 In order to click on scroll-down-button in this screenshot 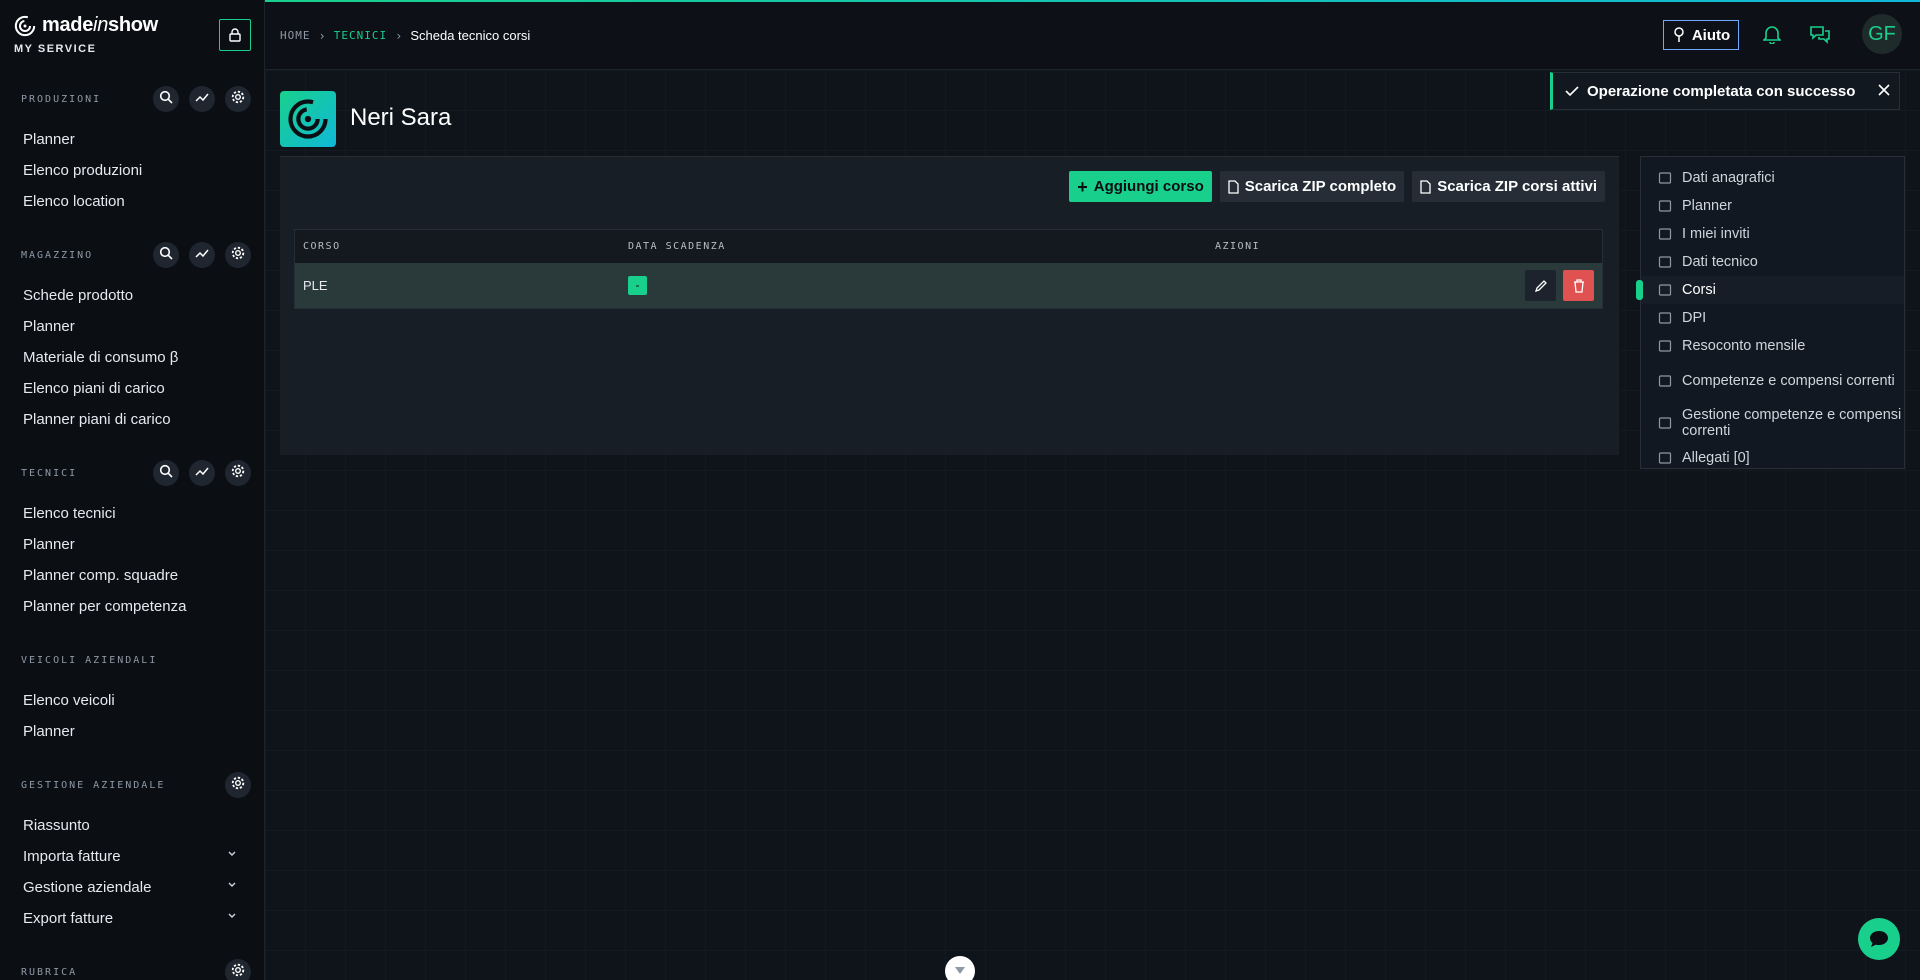, I will do `click(960, 968)`.